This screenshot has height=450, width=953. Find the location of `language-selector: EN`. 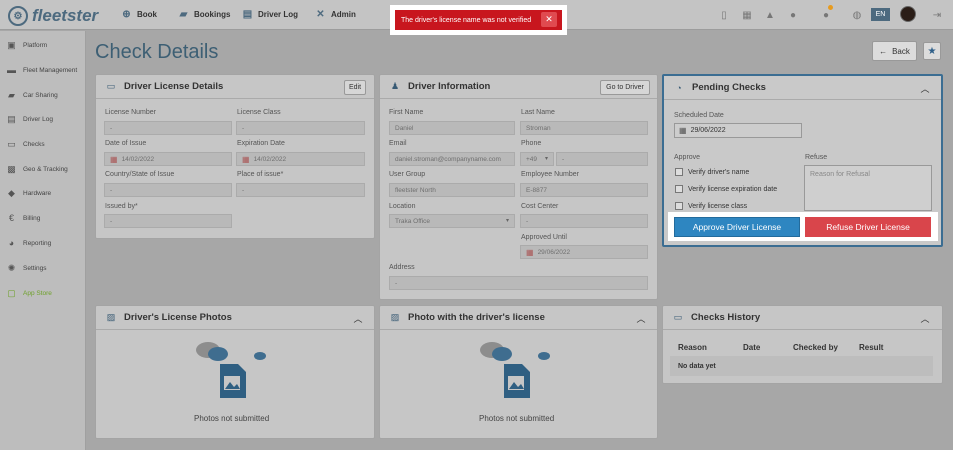

language-selector: EN is located at coordinates (880, 14).